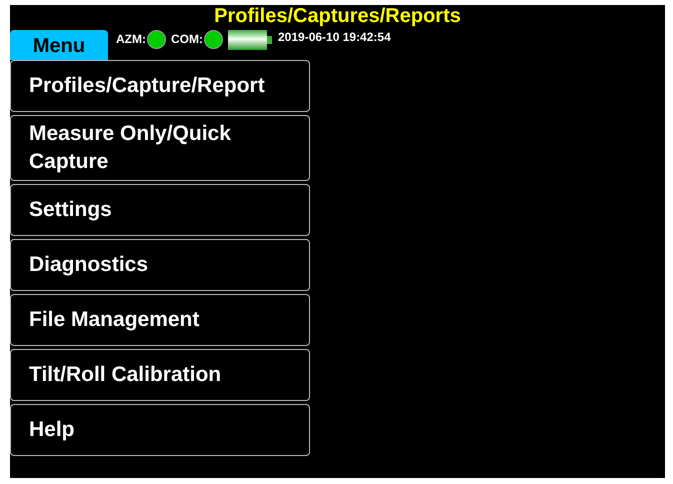 The width and height of the screenshot is (673, 484). Describe the element at coordinates (160, 430) in the screenshot. I see `menu-item: Help` at that location.